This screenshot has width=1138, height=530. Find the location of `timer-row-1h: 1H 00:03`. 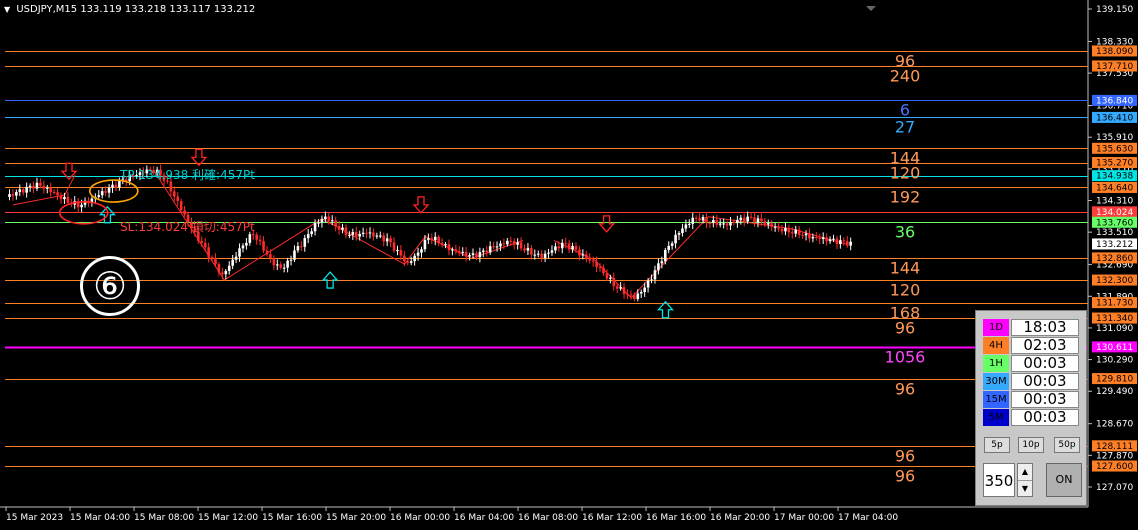

timer-row-1h: 1H 00:03 is located at coordinates (1033, 363).